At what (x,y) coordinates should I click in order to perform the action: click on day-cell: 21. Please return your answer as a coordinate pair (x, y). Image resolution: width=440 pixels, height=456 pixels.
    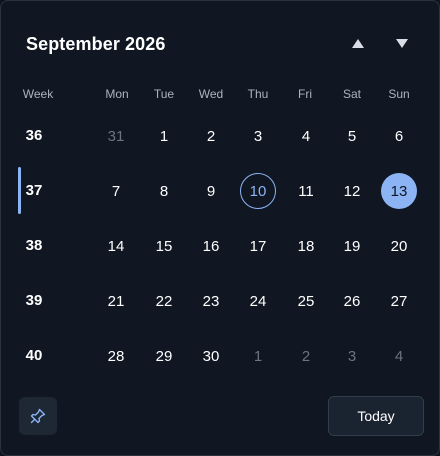
    Looking at the image, I should click on (116, 301).